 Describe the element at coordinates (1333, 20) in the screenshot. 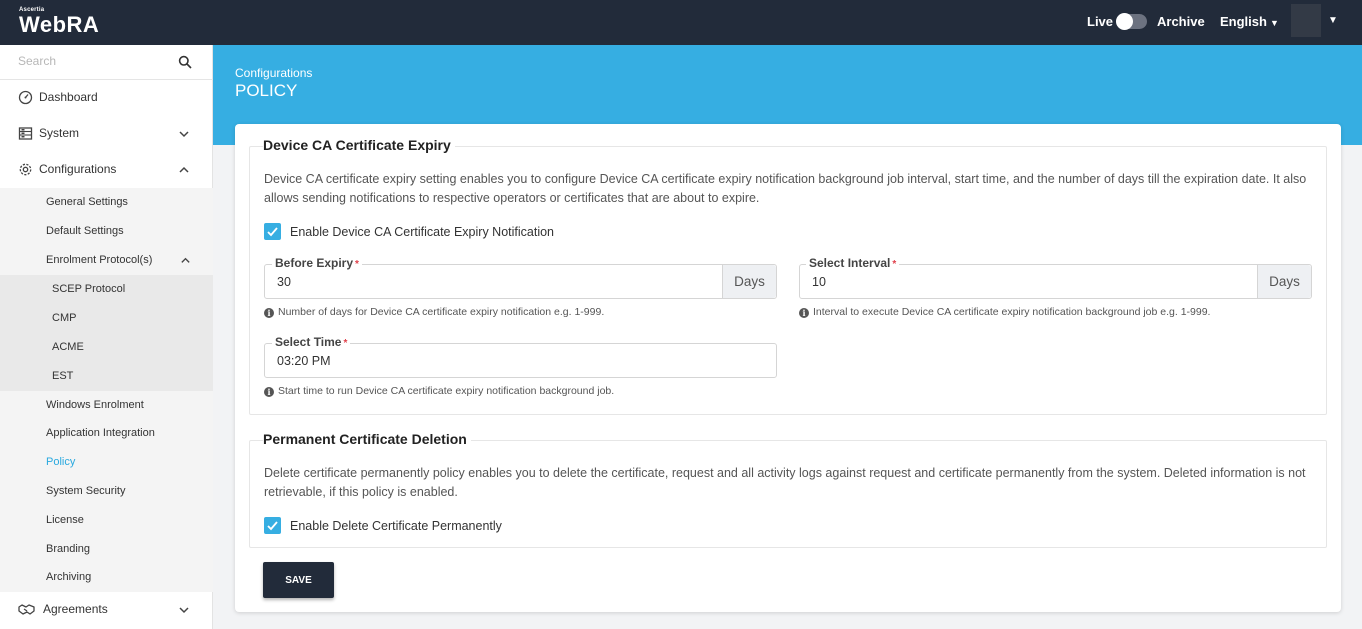

I see `user-menu-caret-icon: ▼` at that location.